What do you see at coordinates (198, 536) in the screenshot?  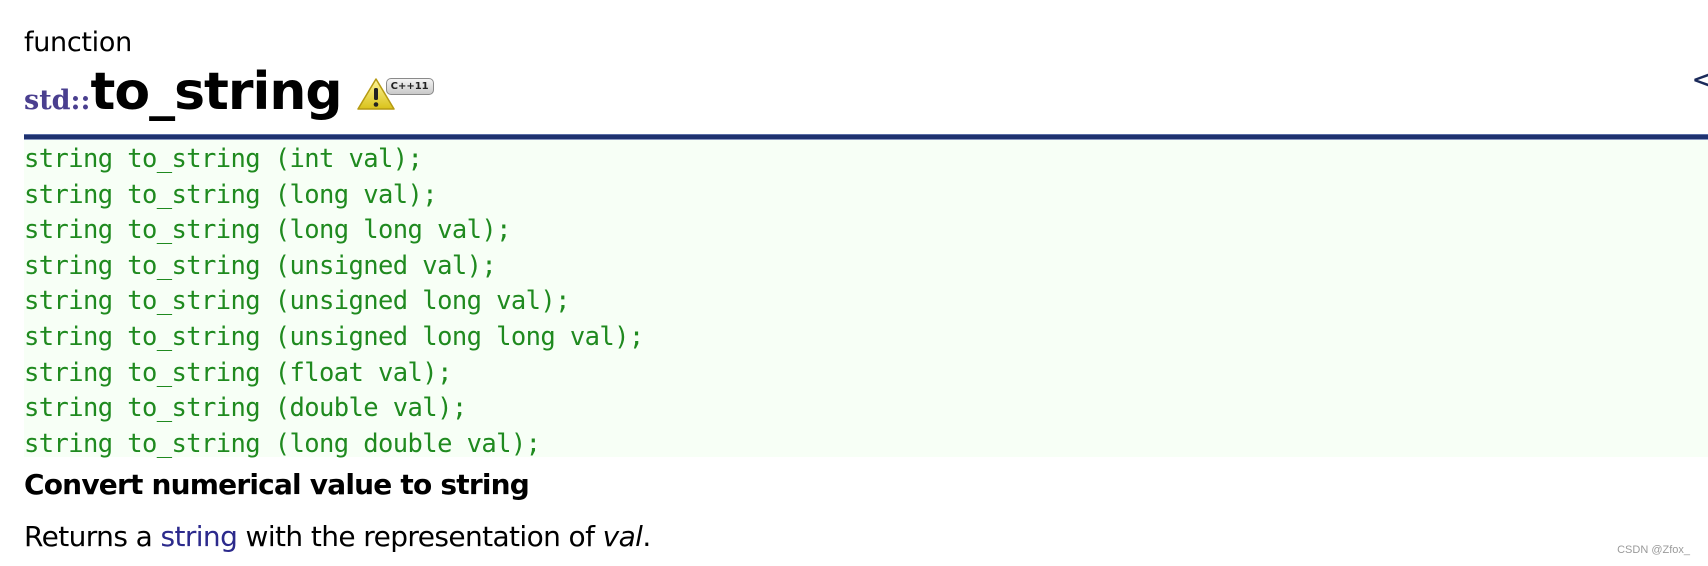 I see `string-link: string` at bounding box center [198, 536].